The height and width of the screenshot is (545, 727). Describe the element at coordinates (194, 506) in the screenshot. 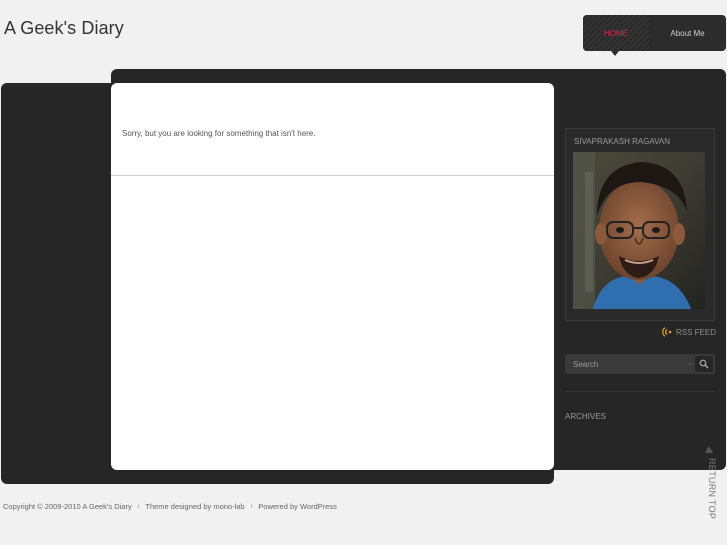

I see `footer-theme-link: Theme designed by mono-lab` at that location.